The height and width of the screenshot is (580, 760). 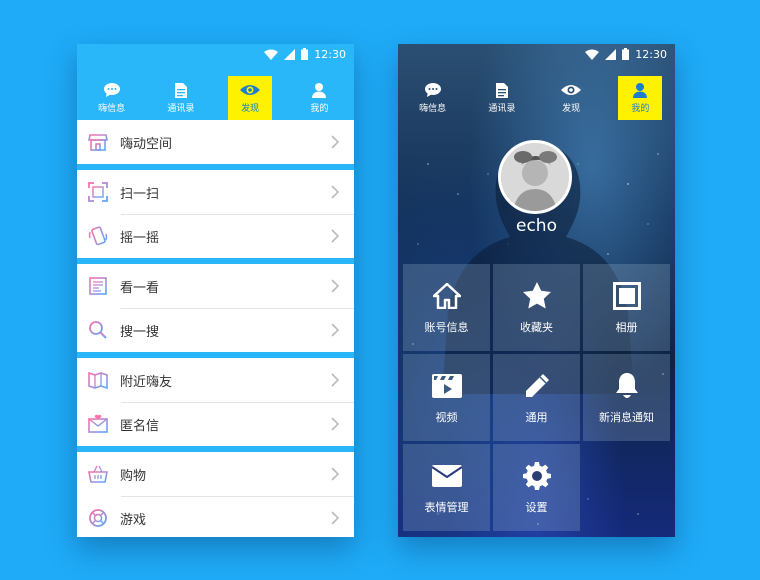 I want to click on list-item-shopping: 购物, so click(x=215, y=474).